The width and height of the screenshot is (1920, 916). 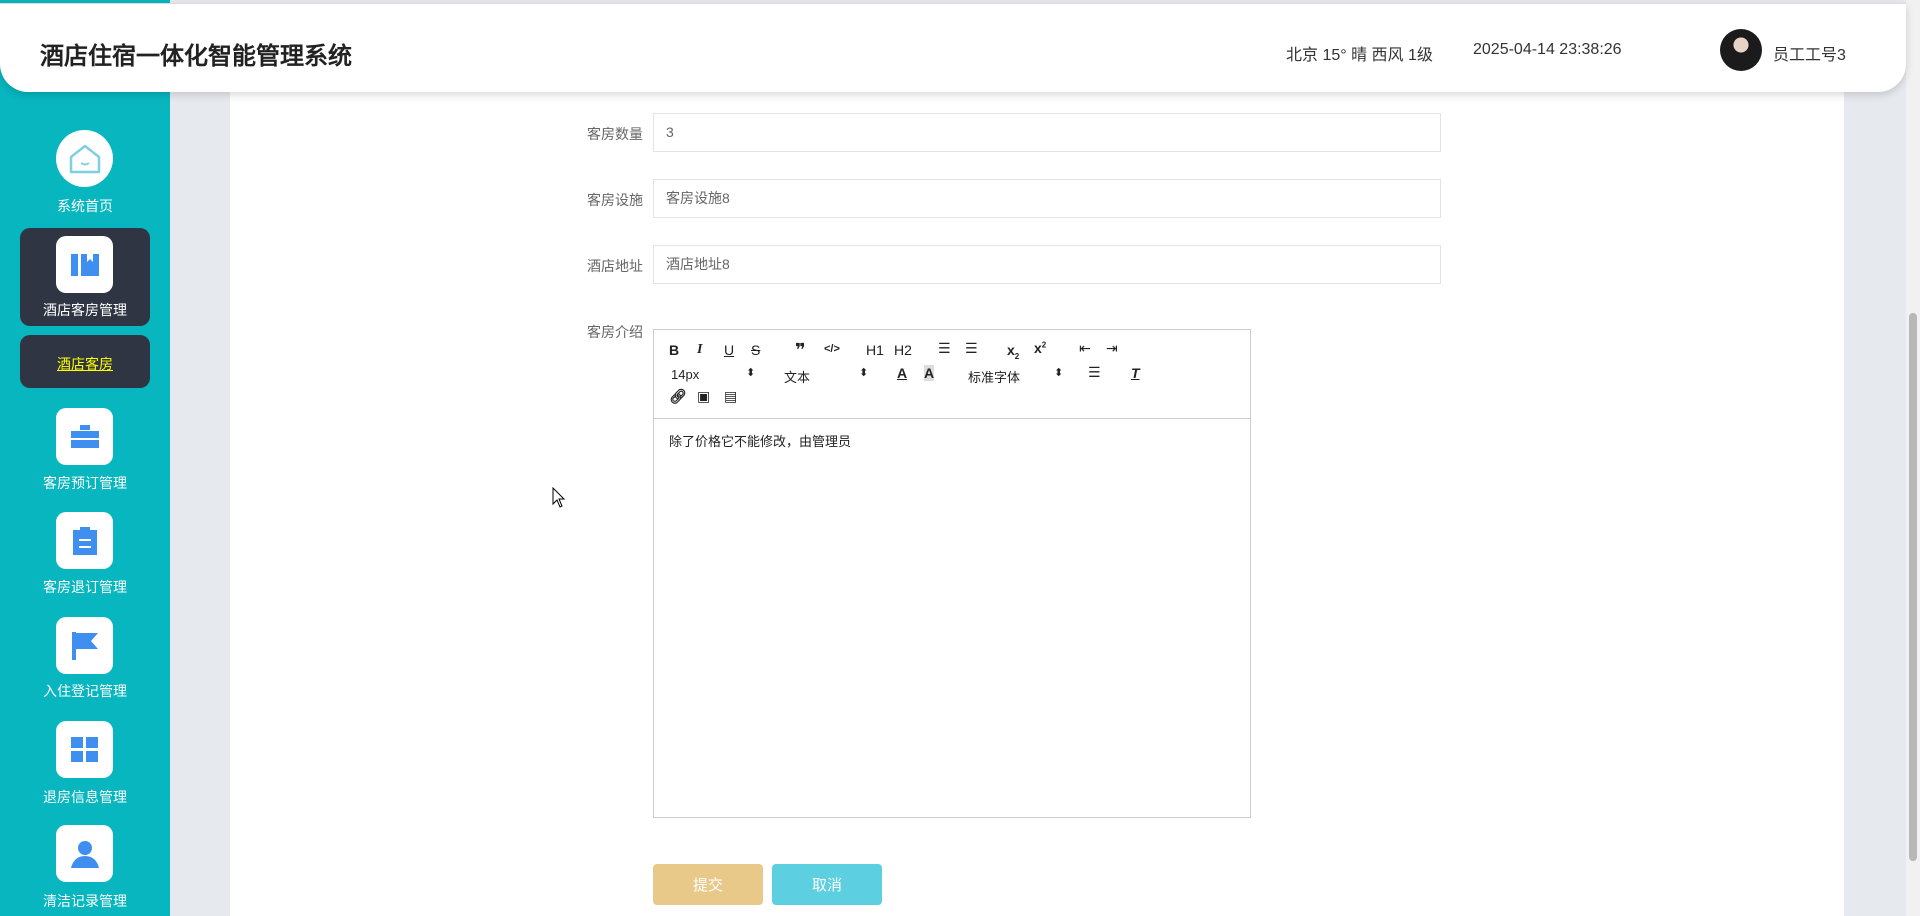 I want to click on font-color-icon: A, so click(x=902, y=373).